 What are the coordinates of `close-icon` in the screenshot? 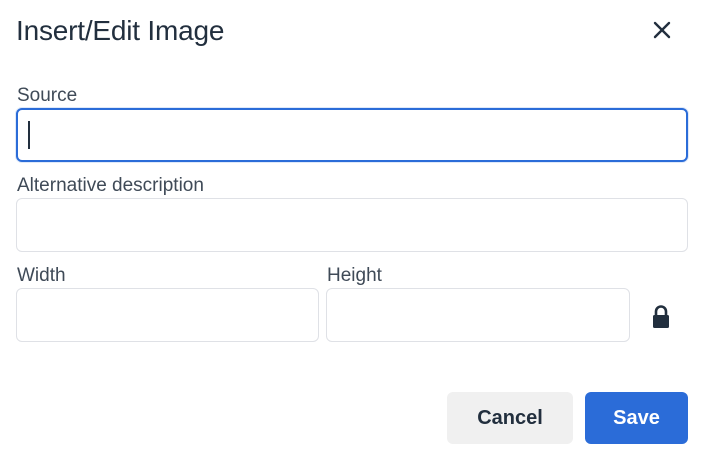 It's located at (662, 30).